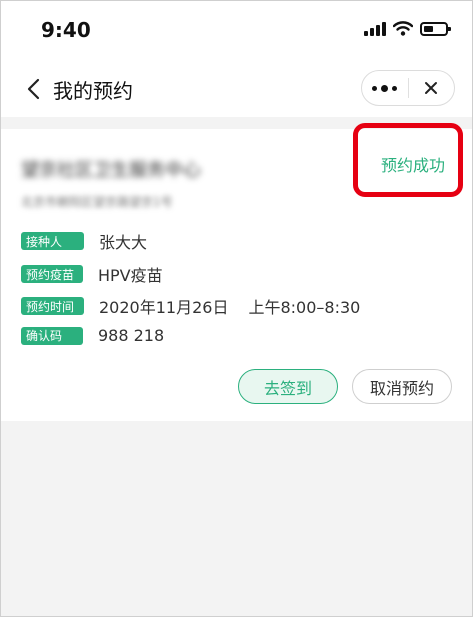 This screenshot has height=617, width=473. What do you see at coordinates (111, 170) in the screenshot?
I see `org-name: 望京社区卫生服务中心` at bounding box center [111, 170].